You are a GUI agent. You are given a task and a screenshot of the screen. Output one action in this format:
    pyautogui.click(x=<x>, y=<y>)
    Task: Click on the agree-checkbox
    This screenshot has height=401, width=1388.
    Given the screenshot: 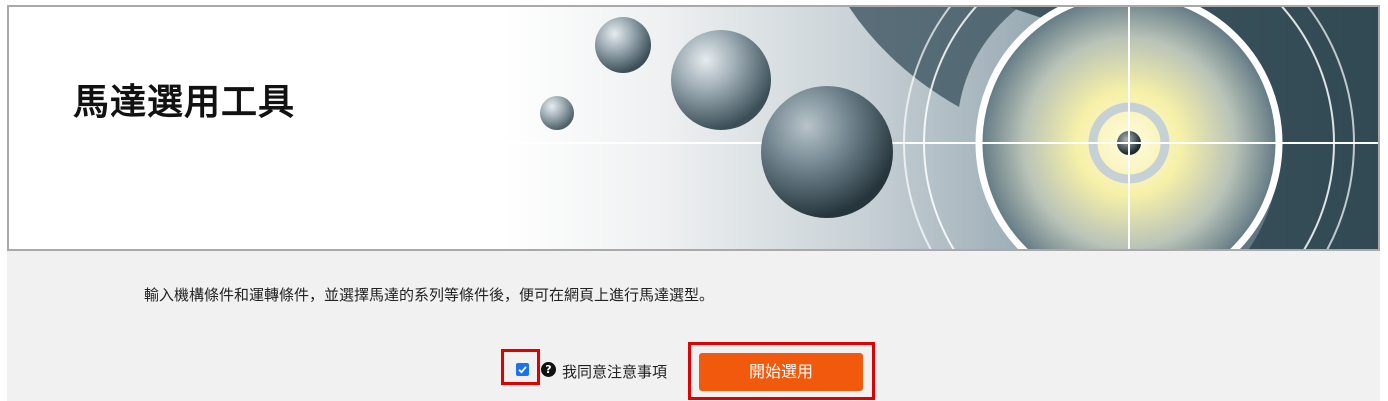 What is the action you would take?
    pyautogui.click(x=522, y=369)
    